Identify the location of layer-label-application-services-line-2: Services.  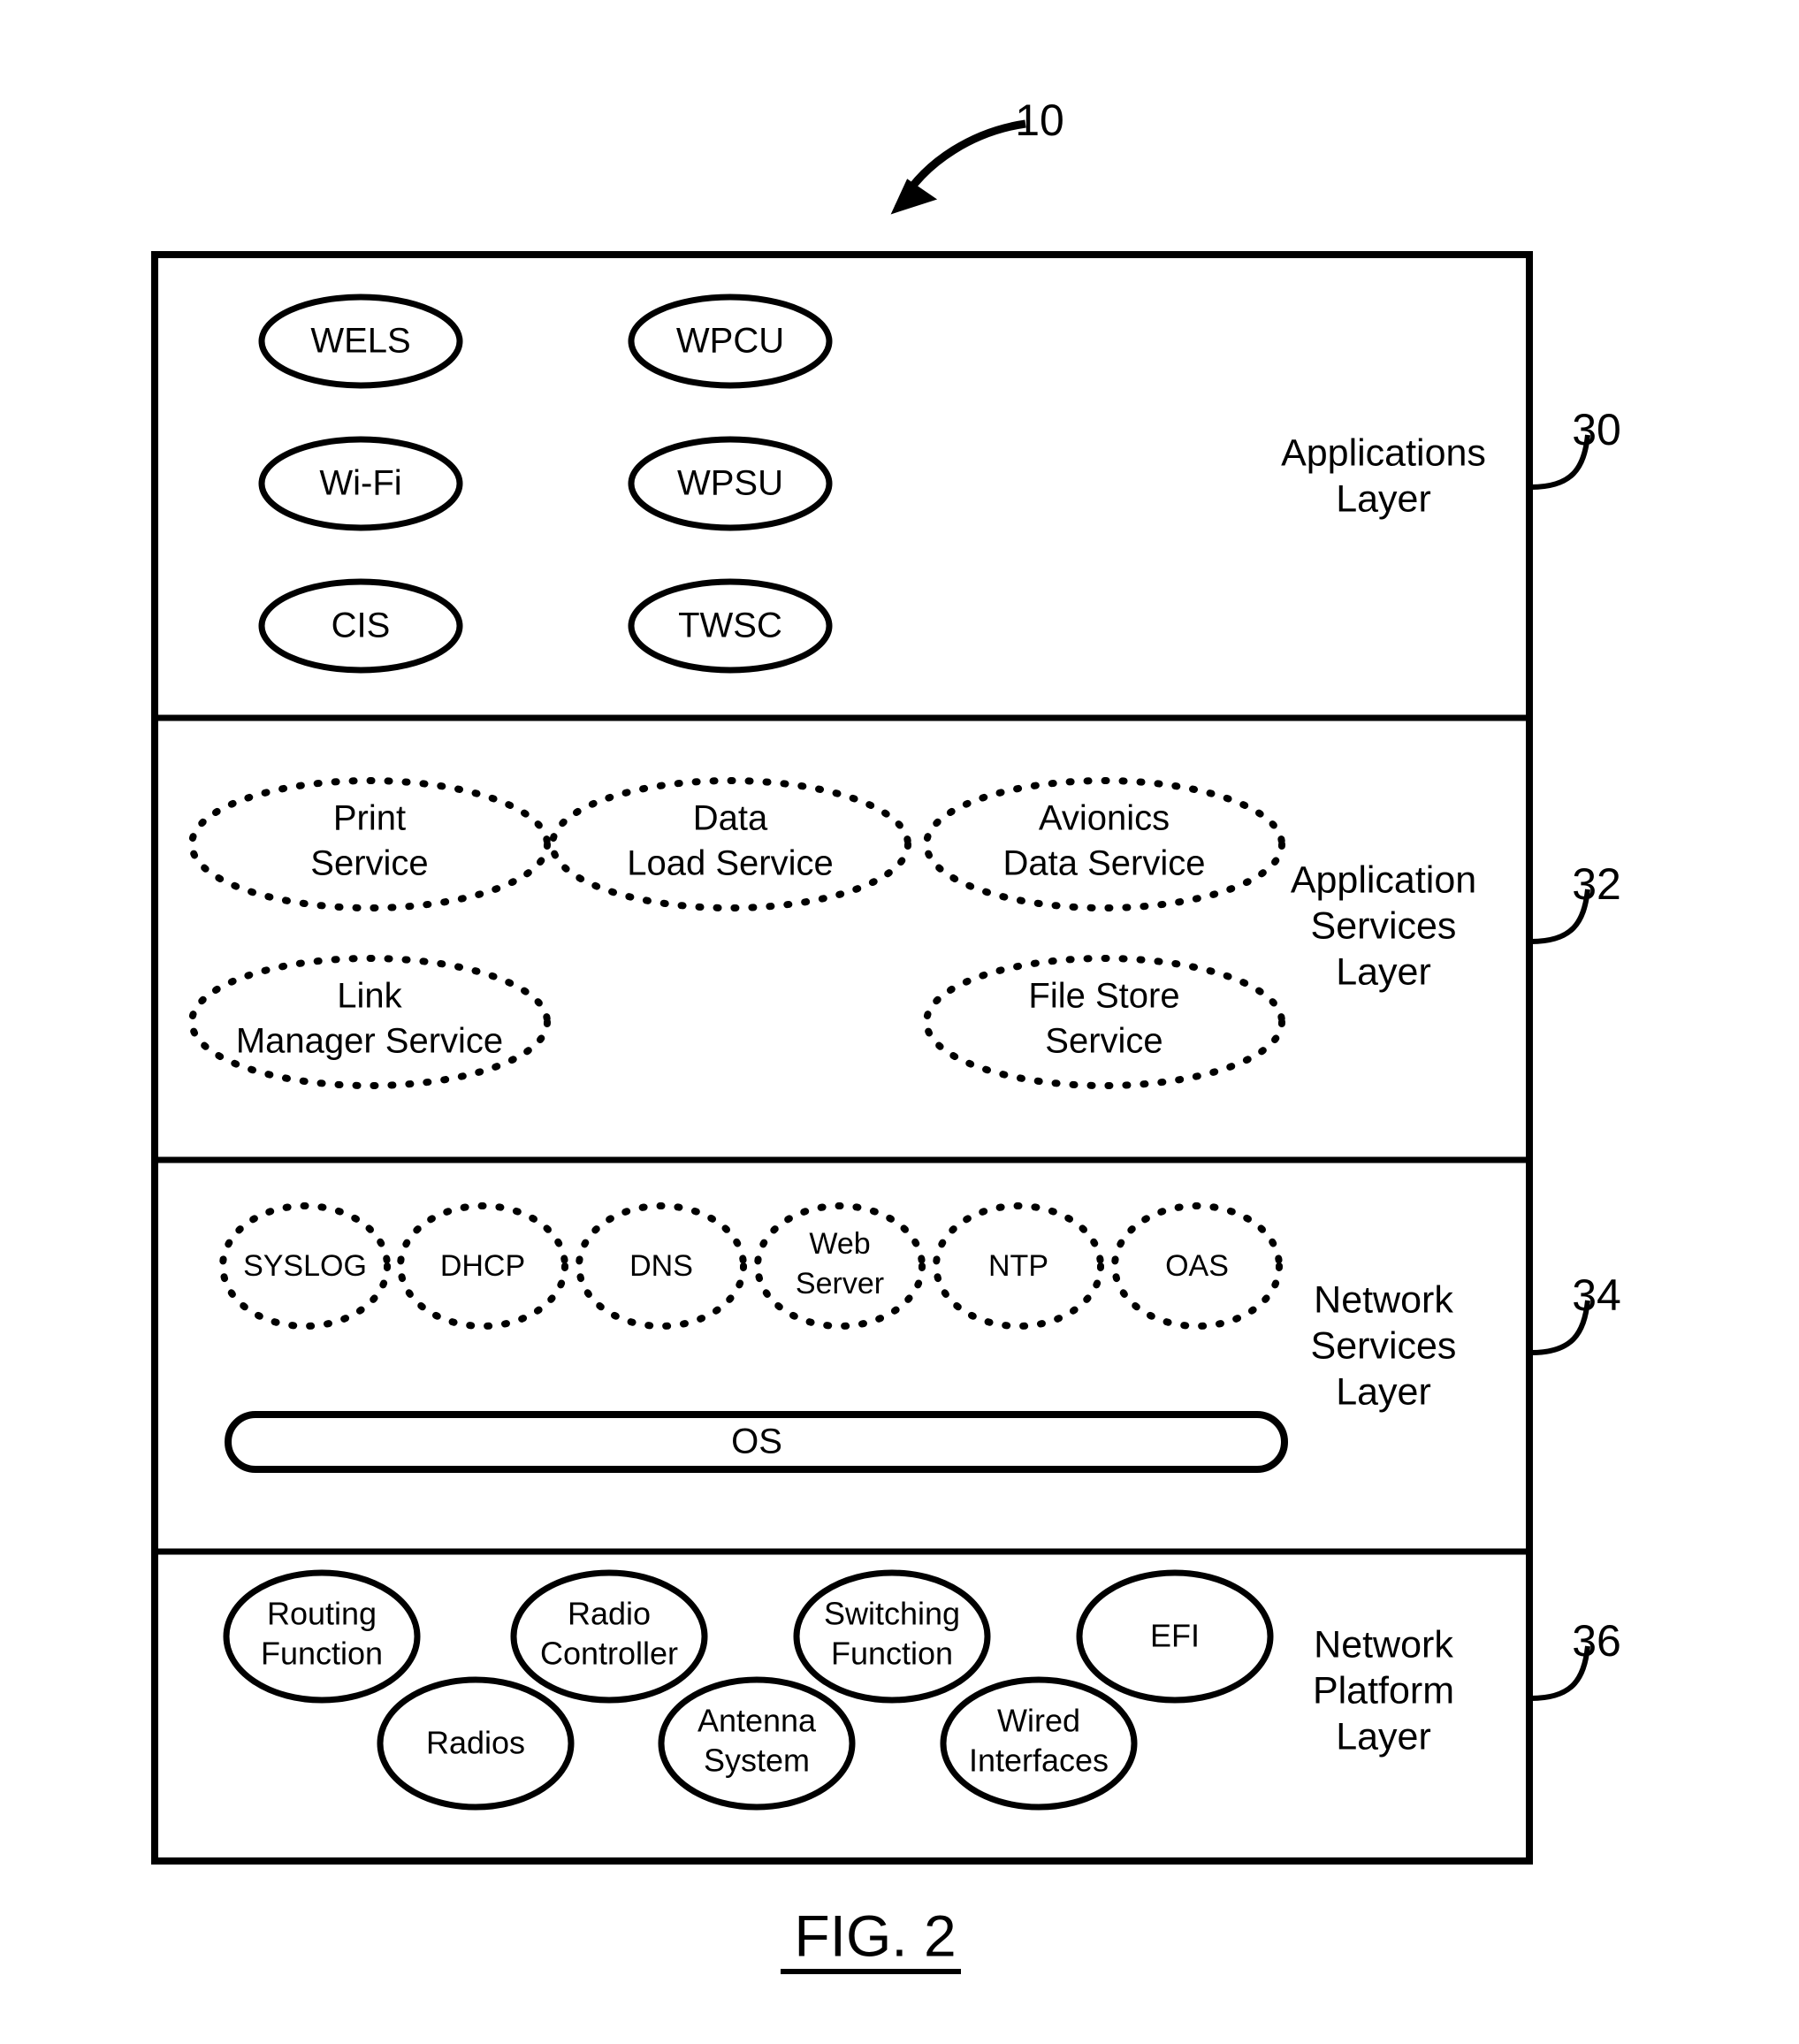
(1384, 925).